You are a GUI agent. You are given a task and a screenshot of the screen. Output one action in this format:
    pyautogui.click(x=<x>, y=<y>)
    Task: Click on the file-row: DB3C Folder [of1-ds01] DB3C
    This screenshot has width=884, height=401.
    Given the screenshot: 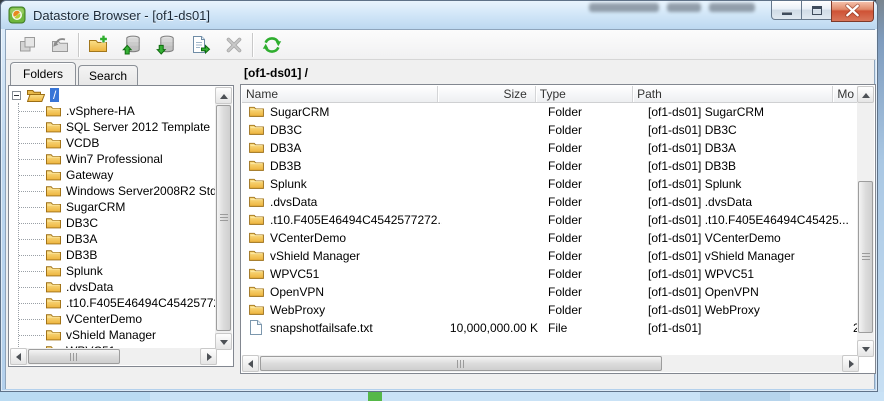 What is the action you would take?
    pyautogui.click(x=550, y=130)
    